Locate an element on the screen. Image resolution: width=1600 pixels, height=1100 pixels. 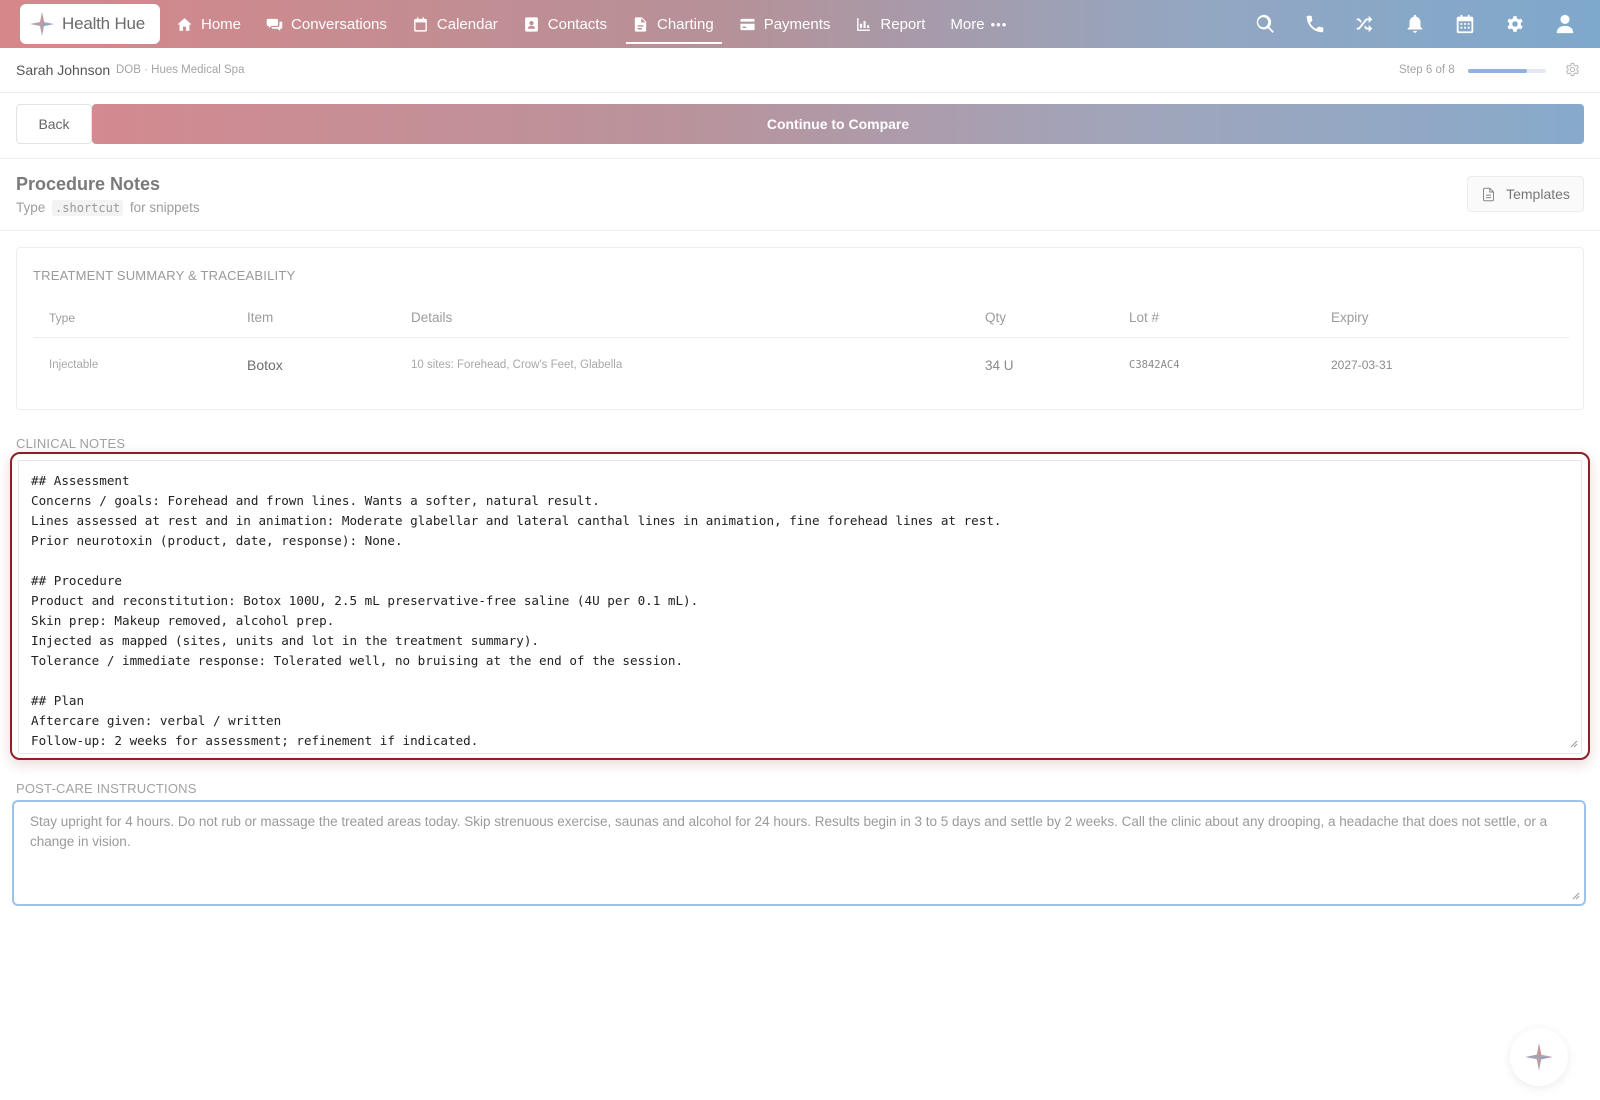
search-icon is located at coordinates (1265, 24).